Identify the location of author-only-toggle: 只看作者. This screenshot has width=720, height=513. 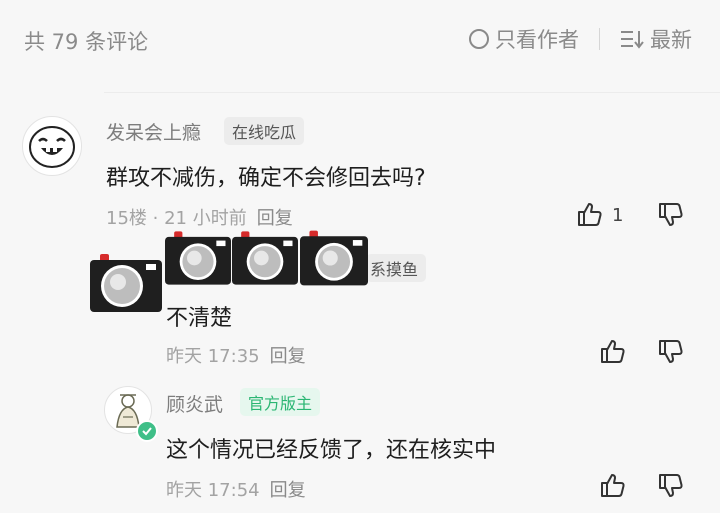
(537, 39).